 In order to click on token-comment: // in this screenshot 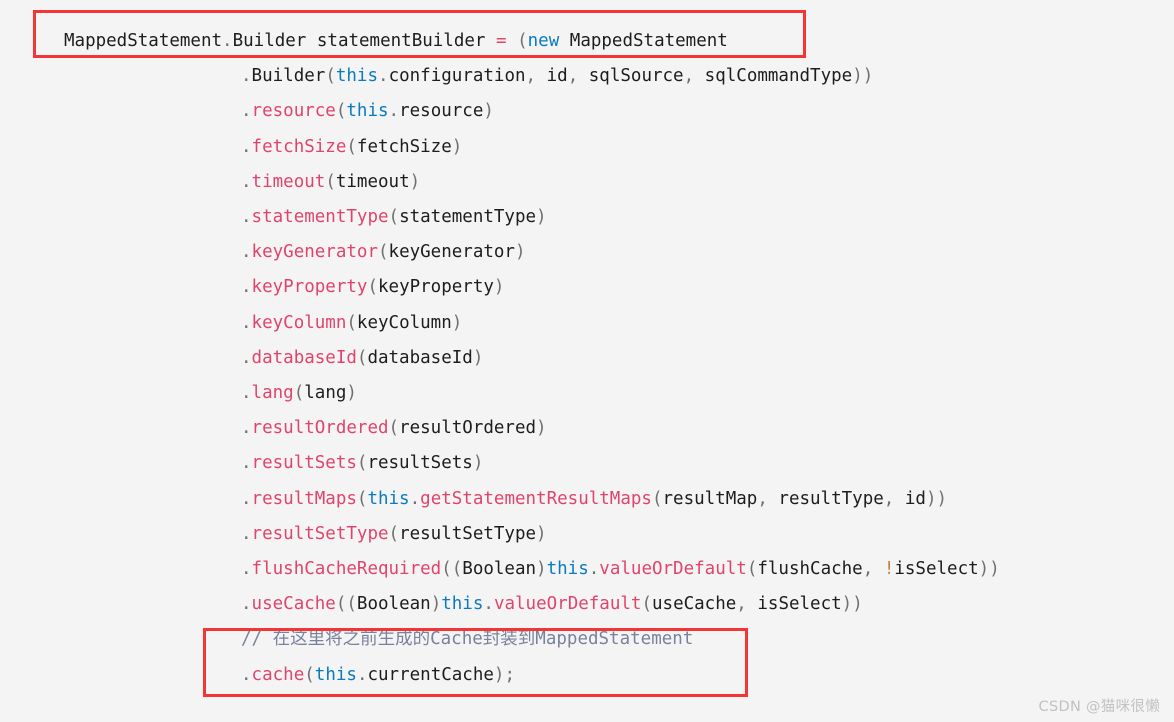, I will do `click(257, 639)`.